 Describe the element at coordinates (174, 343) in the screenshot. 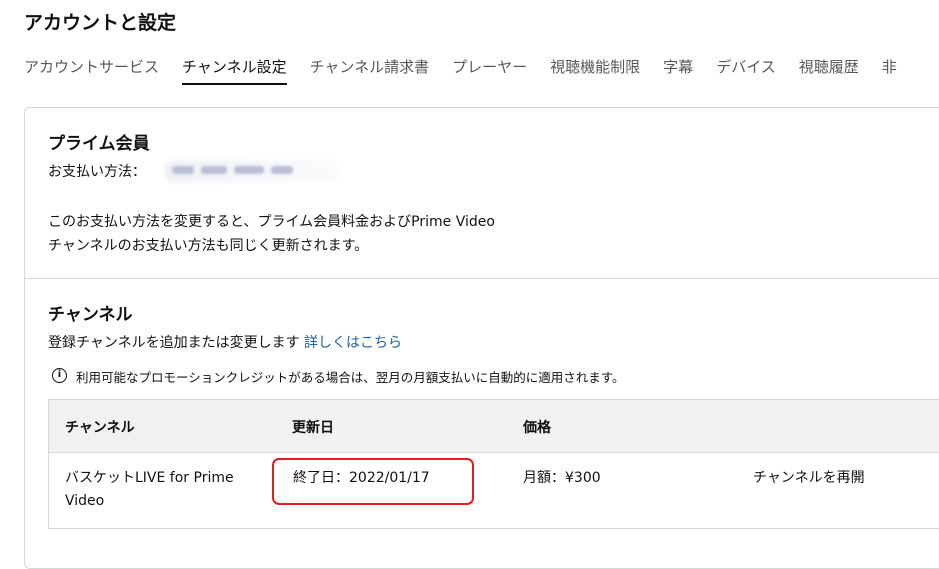

I see `channels-desc-text: 登録チャンネルを追加または変更します` at that location.